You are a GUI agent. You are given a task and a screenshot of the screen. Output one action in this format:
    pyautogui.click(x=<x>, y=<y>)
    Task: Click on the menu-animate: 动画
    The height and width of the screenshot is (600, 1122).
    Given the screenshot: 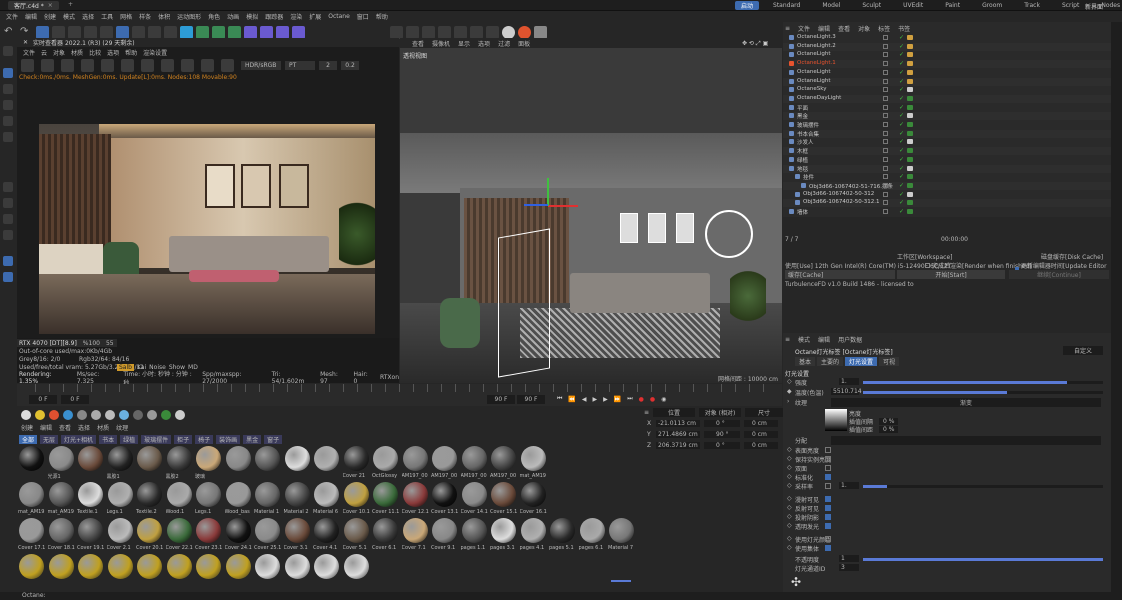 What is the action you would take?
    pyautogui.click(x=233, y=16)
    